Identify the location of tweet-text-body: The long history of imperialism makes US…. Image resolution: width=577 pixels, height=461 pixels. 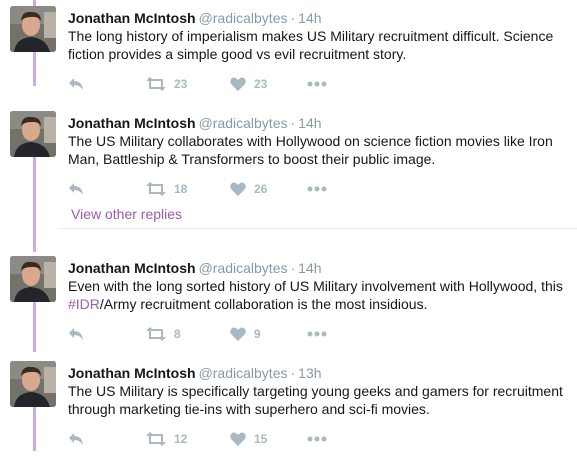
(311, 45).